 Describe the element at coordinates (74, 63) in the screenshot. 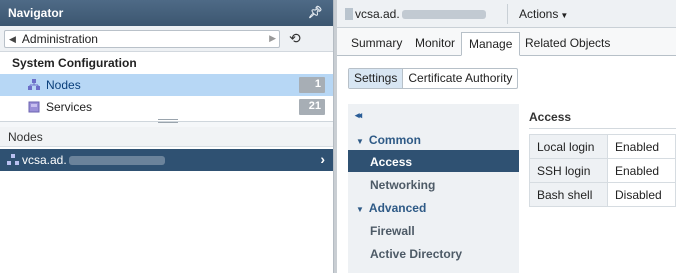

I see `section-title: System Configuration` at that location.